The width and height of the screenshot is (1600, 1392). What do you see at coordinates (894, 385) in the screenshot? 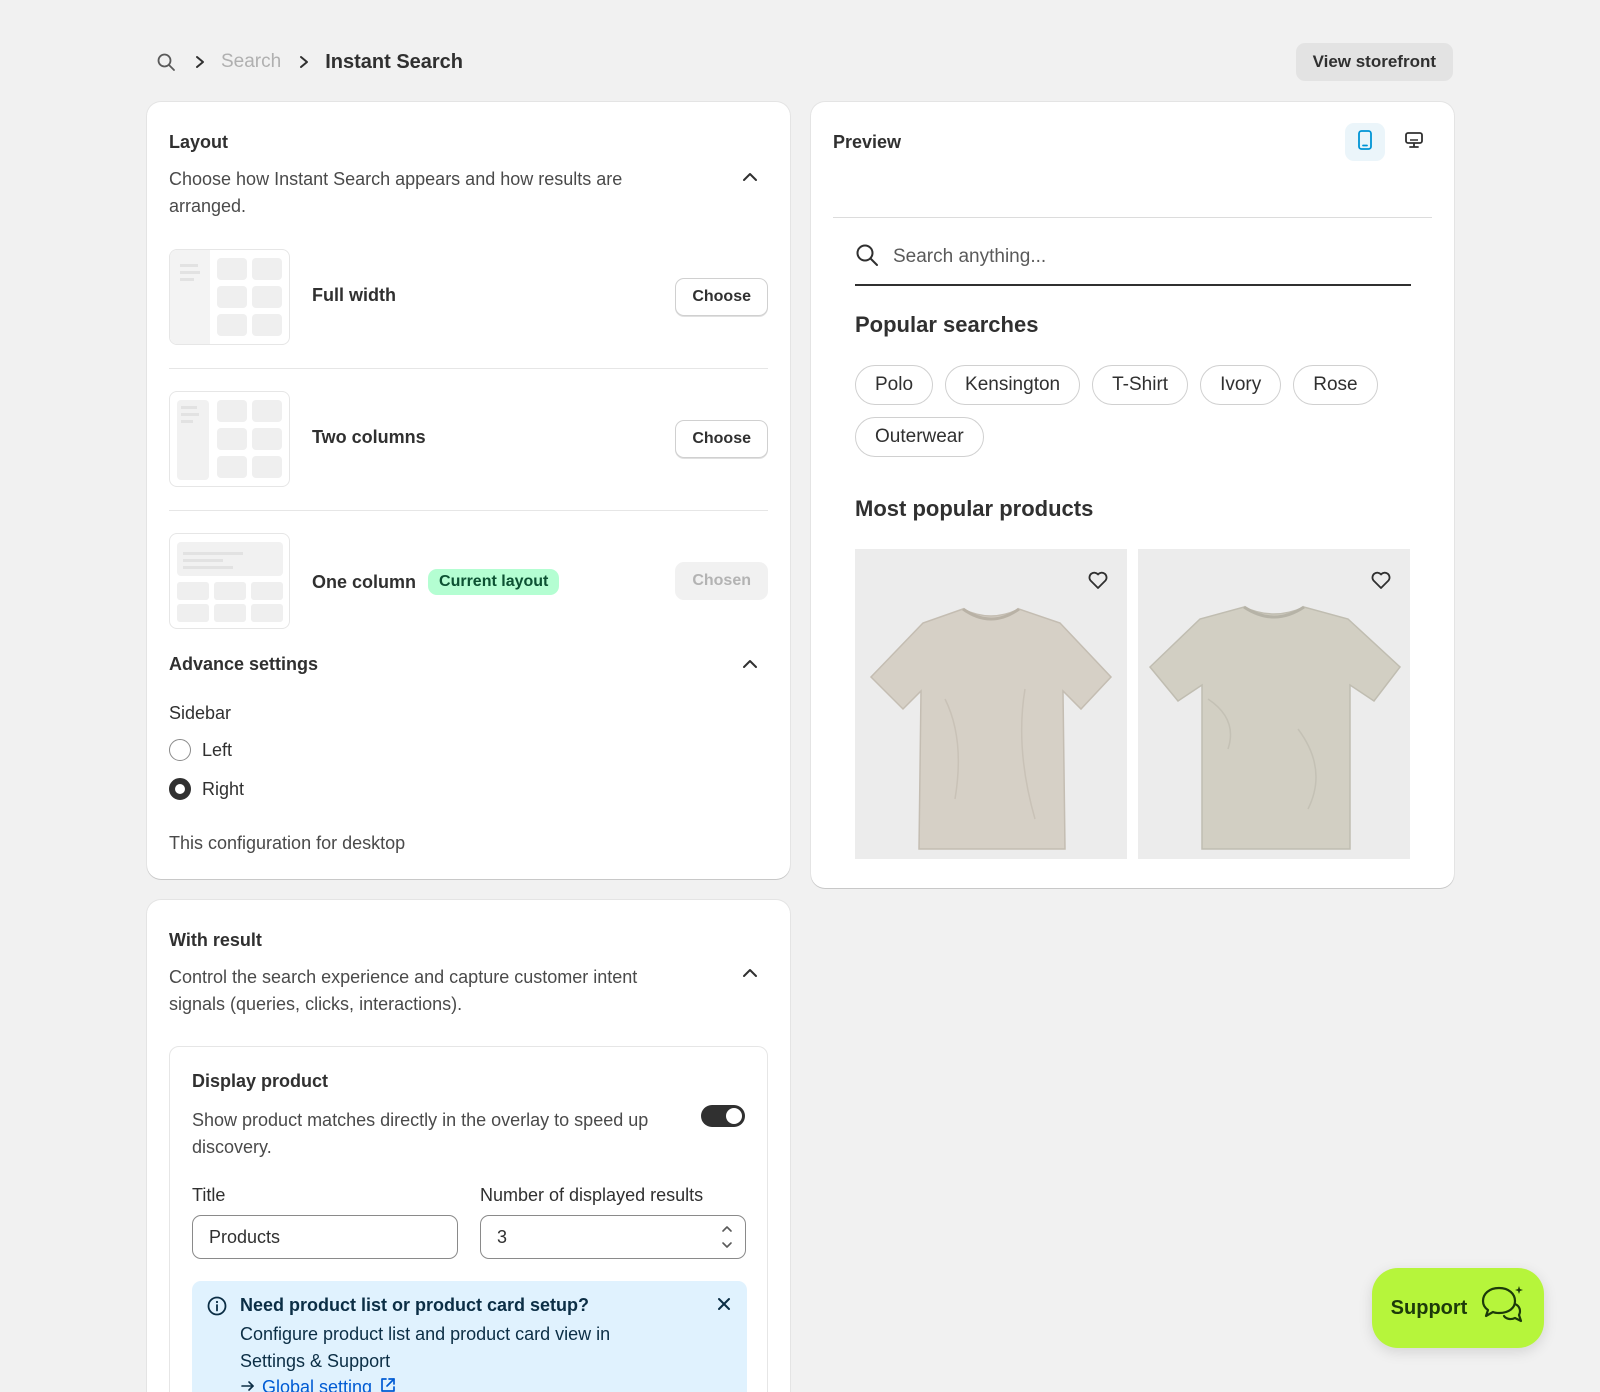
I see `popular-search-chip: Polo` at bounding box center [894, 385].